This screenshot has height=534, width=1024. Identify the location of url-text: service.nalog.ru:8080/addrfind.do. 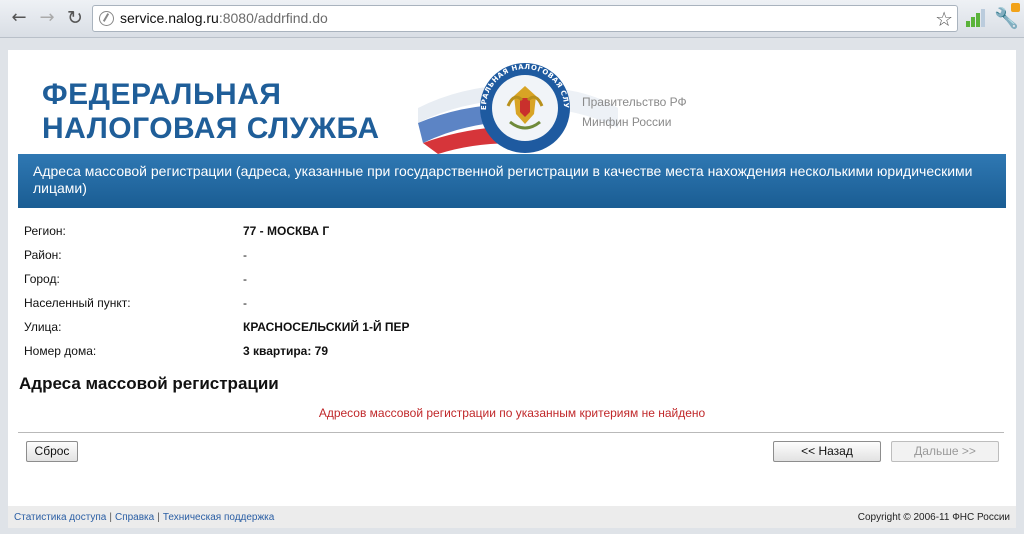
(224, 18).